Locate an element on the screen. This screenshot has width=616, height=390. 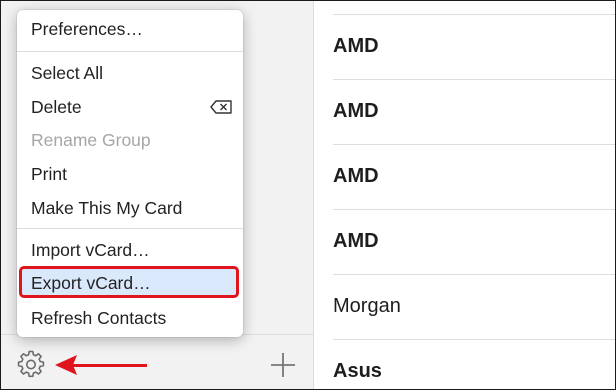
menu-item-refresh-contacts: Refresh Contacts is located at coordinates (130, 318).